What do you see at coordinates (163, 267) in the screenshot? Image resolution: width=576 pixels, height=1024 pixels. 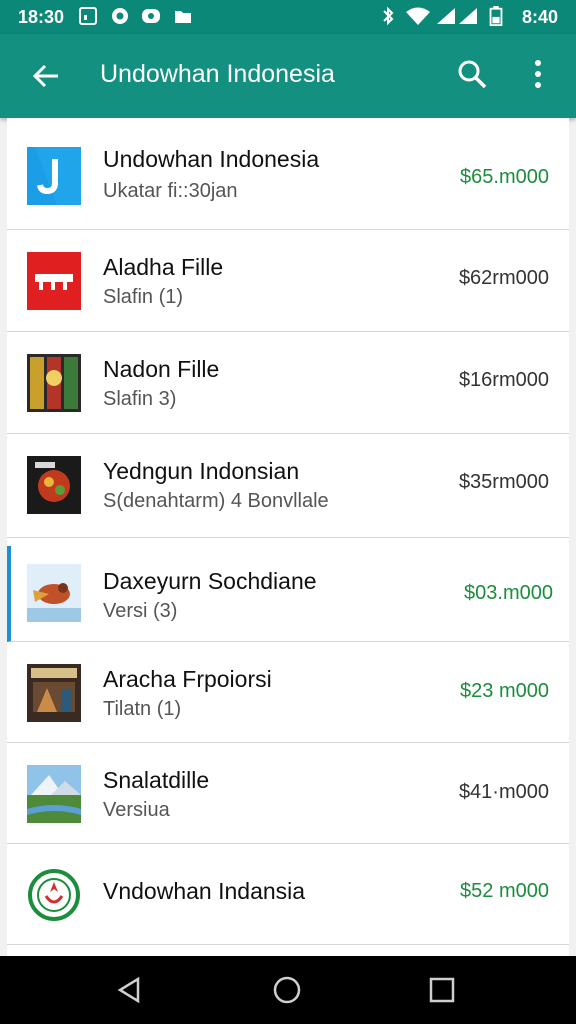 I see `item-name: Aladha Fille` at bounding box center [163, 267].